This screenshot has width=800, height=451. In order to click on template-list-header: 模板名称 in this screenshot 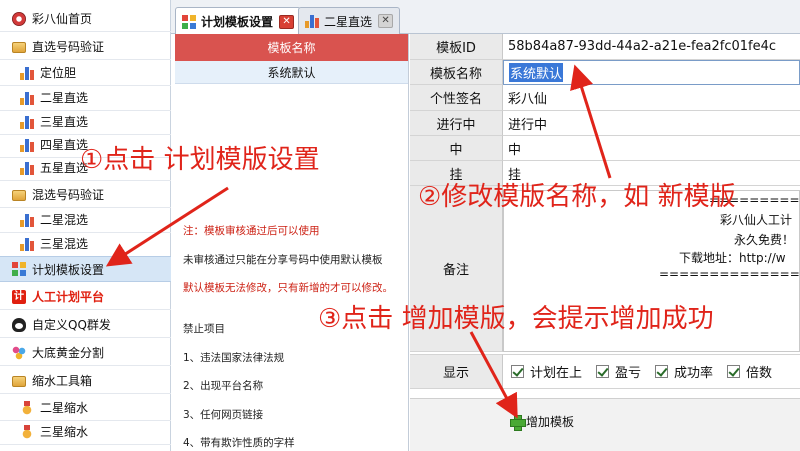, I will do `click(291, 47)`.